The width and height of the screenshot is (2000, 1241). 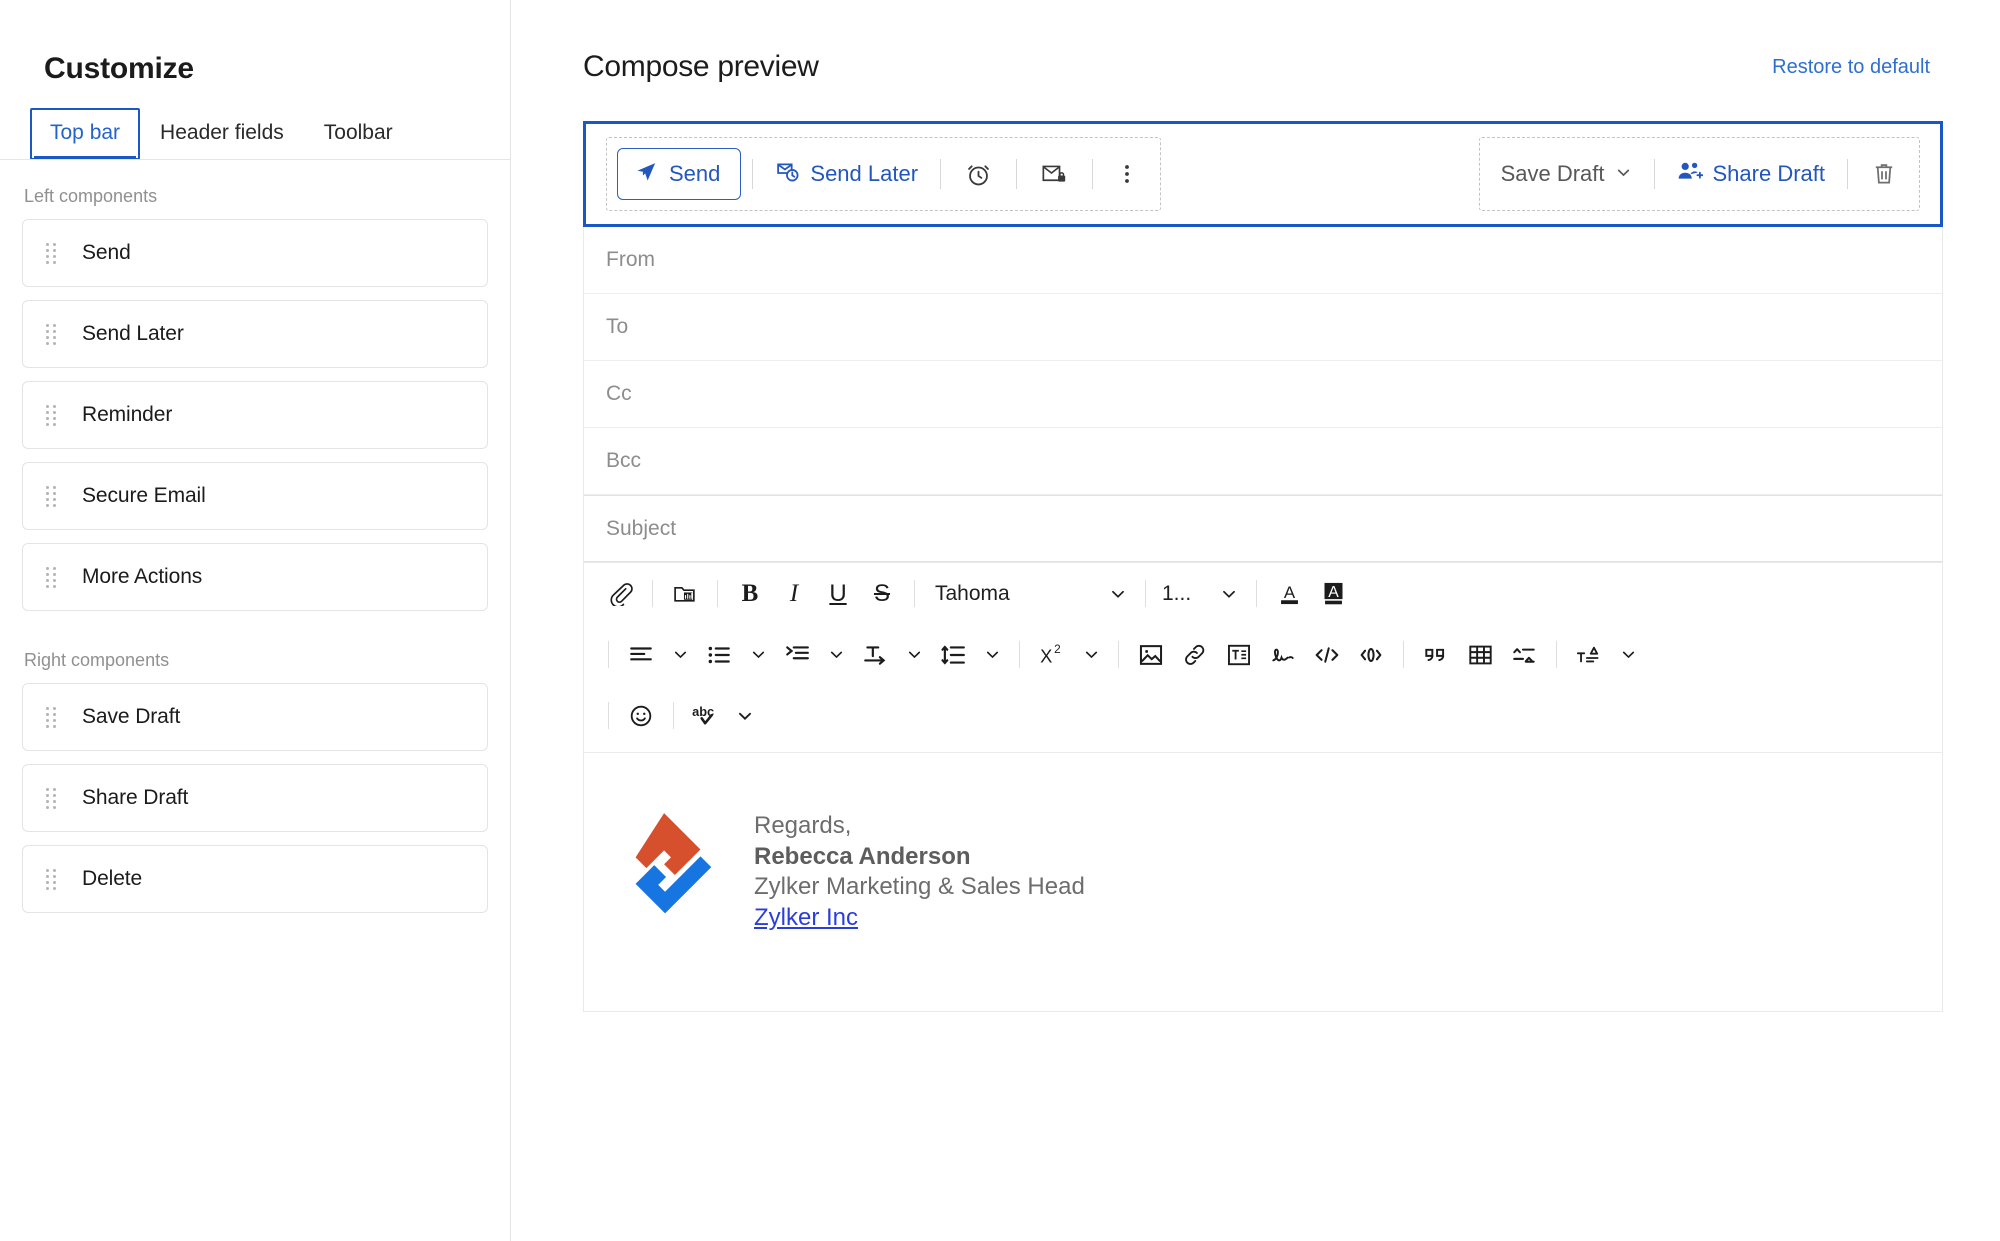 I want to click on list-item: Secure Email, so click(x=255, y=496).